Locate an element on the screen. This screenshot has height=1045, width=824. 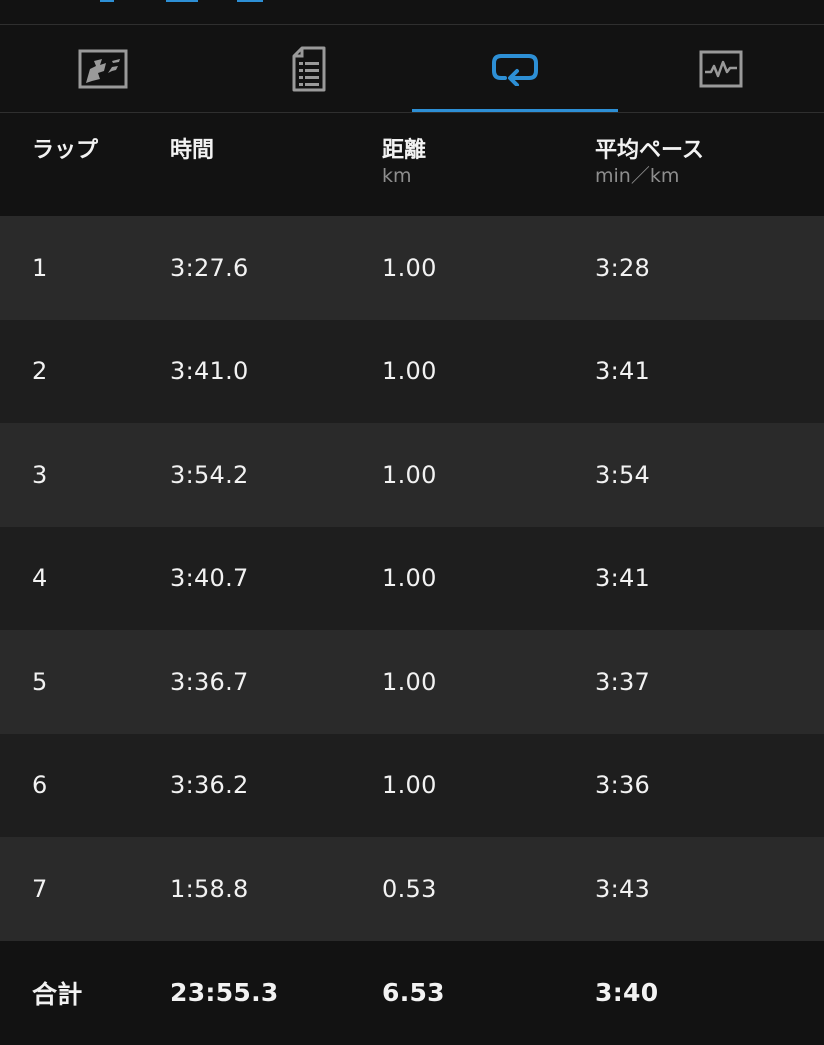
top-strip is located at coordinates (412, 12).